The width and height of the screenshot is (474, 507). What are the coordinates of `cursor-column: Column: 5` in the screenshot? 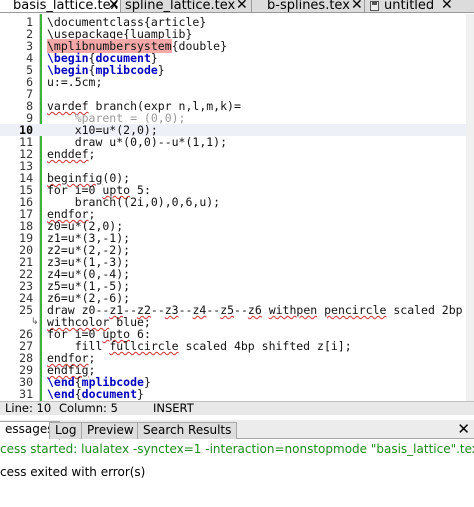 It's located at (88, 408).